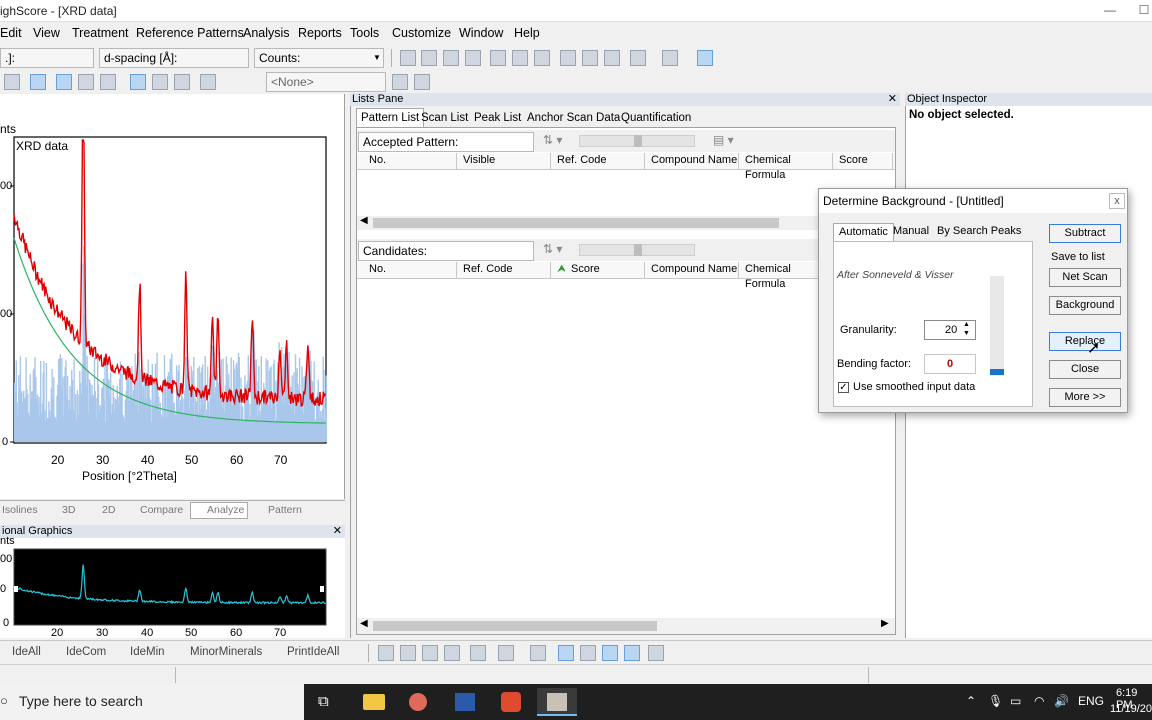 This screenshot has width=1152, height=720. Describe the element at coordinates (313, 652) in the screenshot. I see `macro-printideall: PrintIdeAll` at that location.